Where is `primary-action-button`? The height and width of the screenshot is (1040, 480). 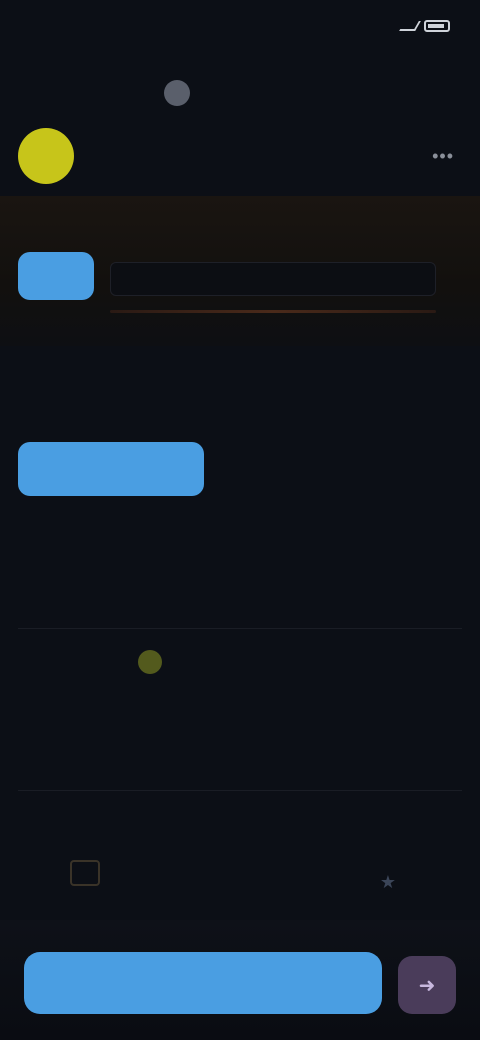
primary-action-button is located at coordinates (111, 469).